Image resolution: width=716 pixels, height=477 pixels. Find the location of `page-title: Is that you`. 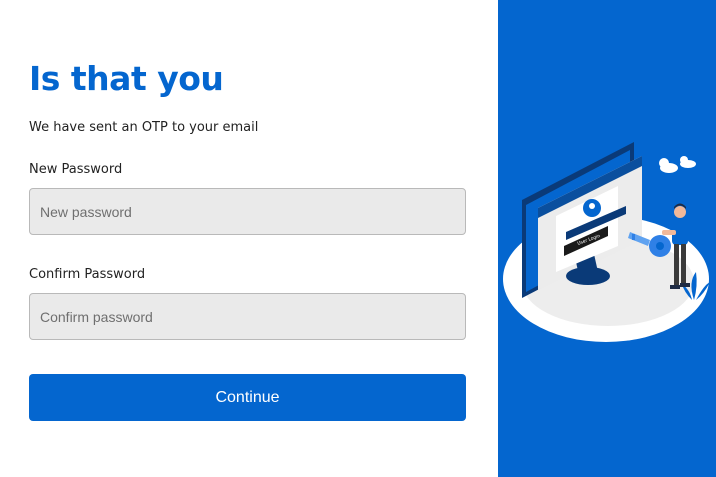

page-title: Is that you is located at coordinates (126, 78).